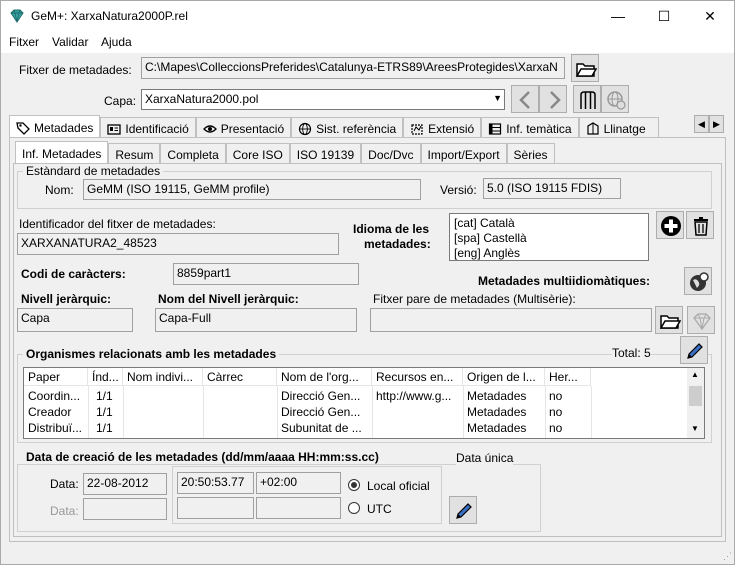 The image size is (735, 565). I want to click on tab-scroll-right-button: ▶, so click(716, 124).